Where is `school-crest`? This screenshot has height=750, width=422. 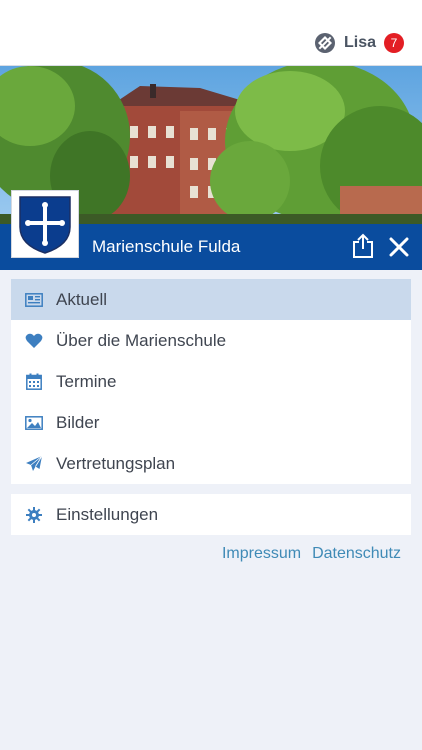
school-crest is located at coordinates (45, 224).